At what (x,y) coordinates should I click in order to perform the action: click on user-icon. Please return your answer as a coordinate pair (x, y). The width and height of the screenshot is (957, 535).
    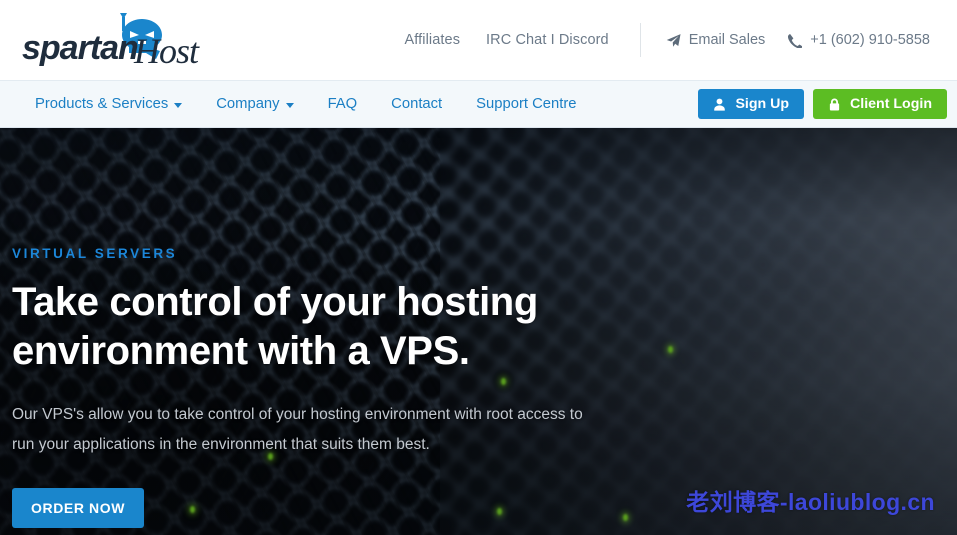
    Looking at the image, I should click on (719, 104).